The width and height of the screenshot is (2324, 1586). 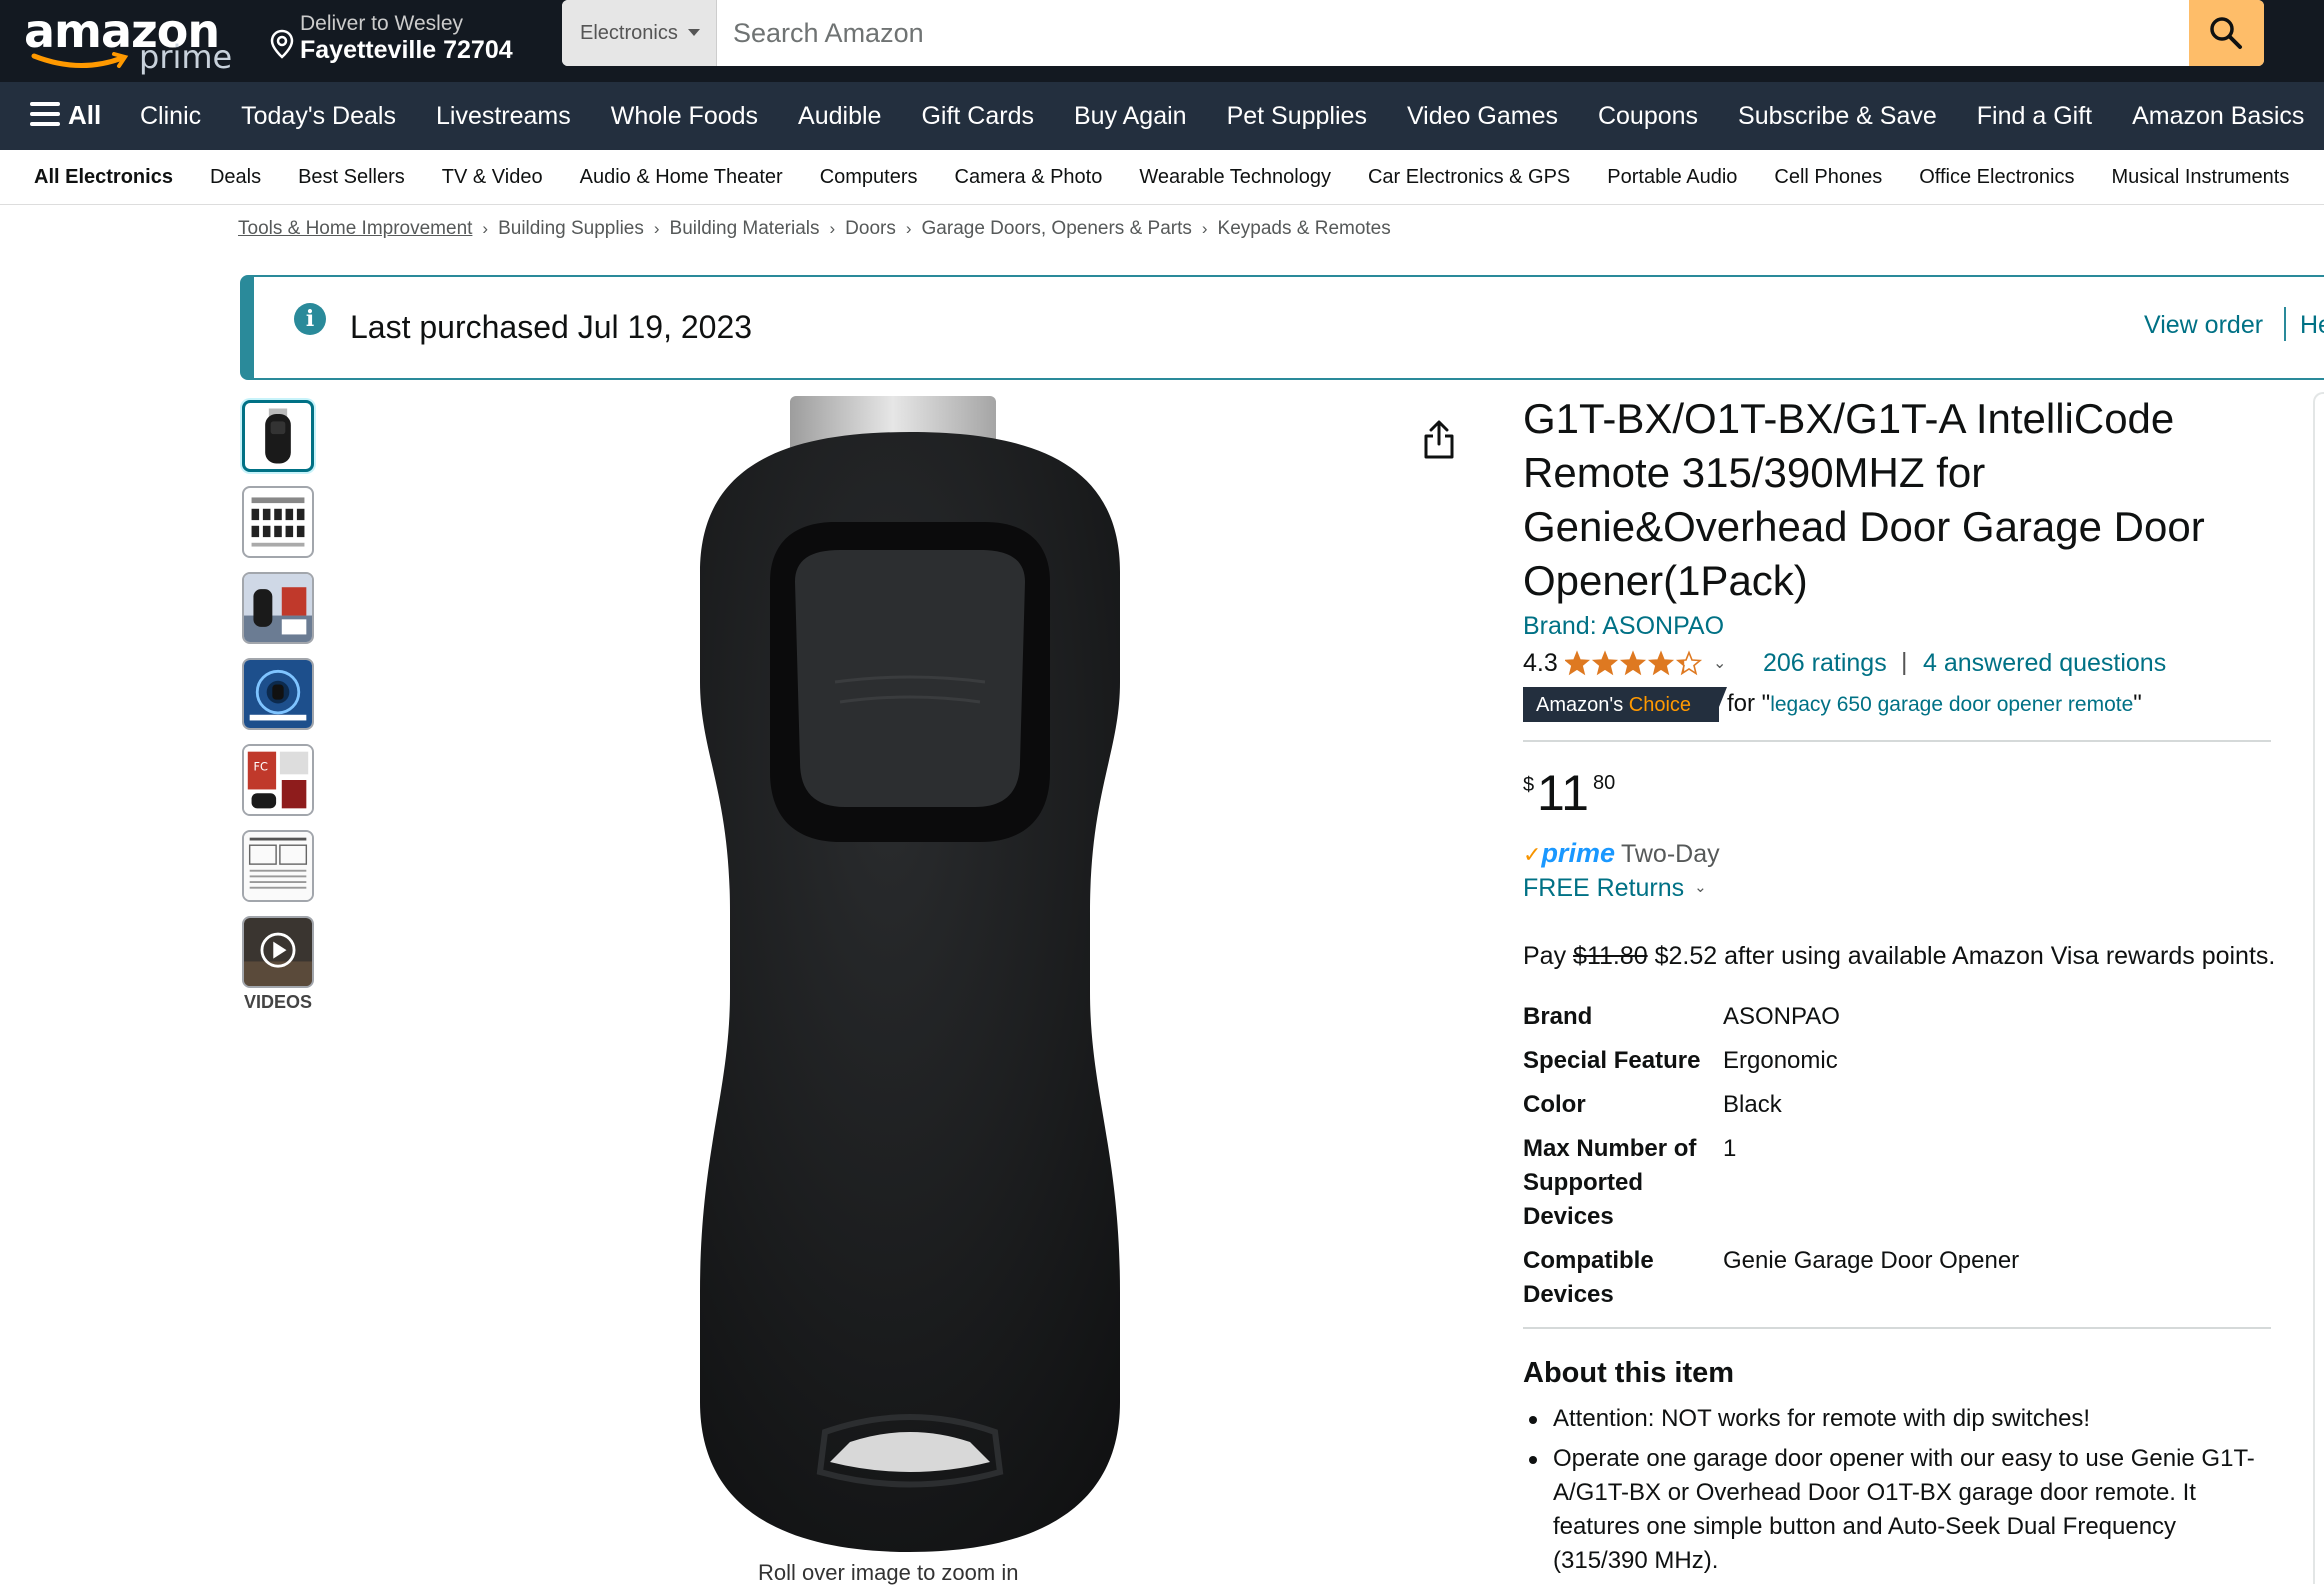 I want to click on nav-item: Clinic, so click(x=170, y=116).